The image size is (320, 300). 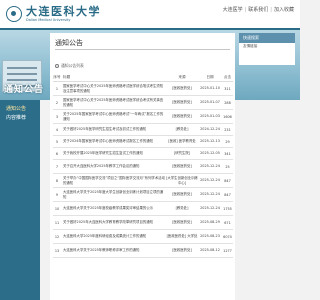 I want to click on notice-hit-count: 1606, so click(x=227, y=116).